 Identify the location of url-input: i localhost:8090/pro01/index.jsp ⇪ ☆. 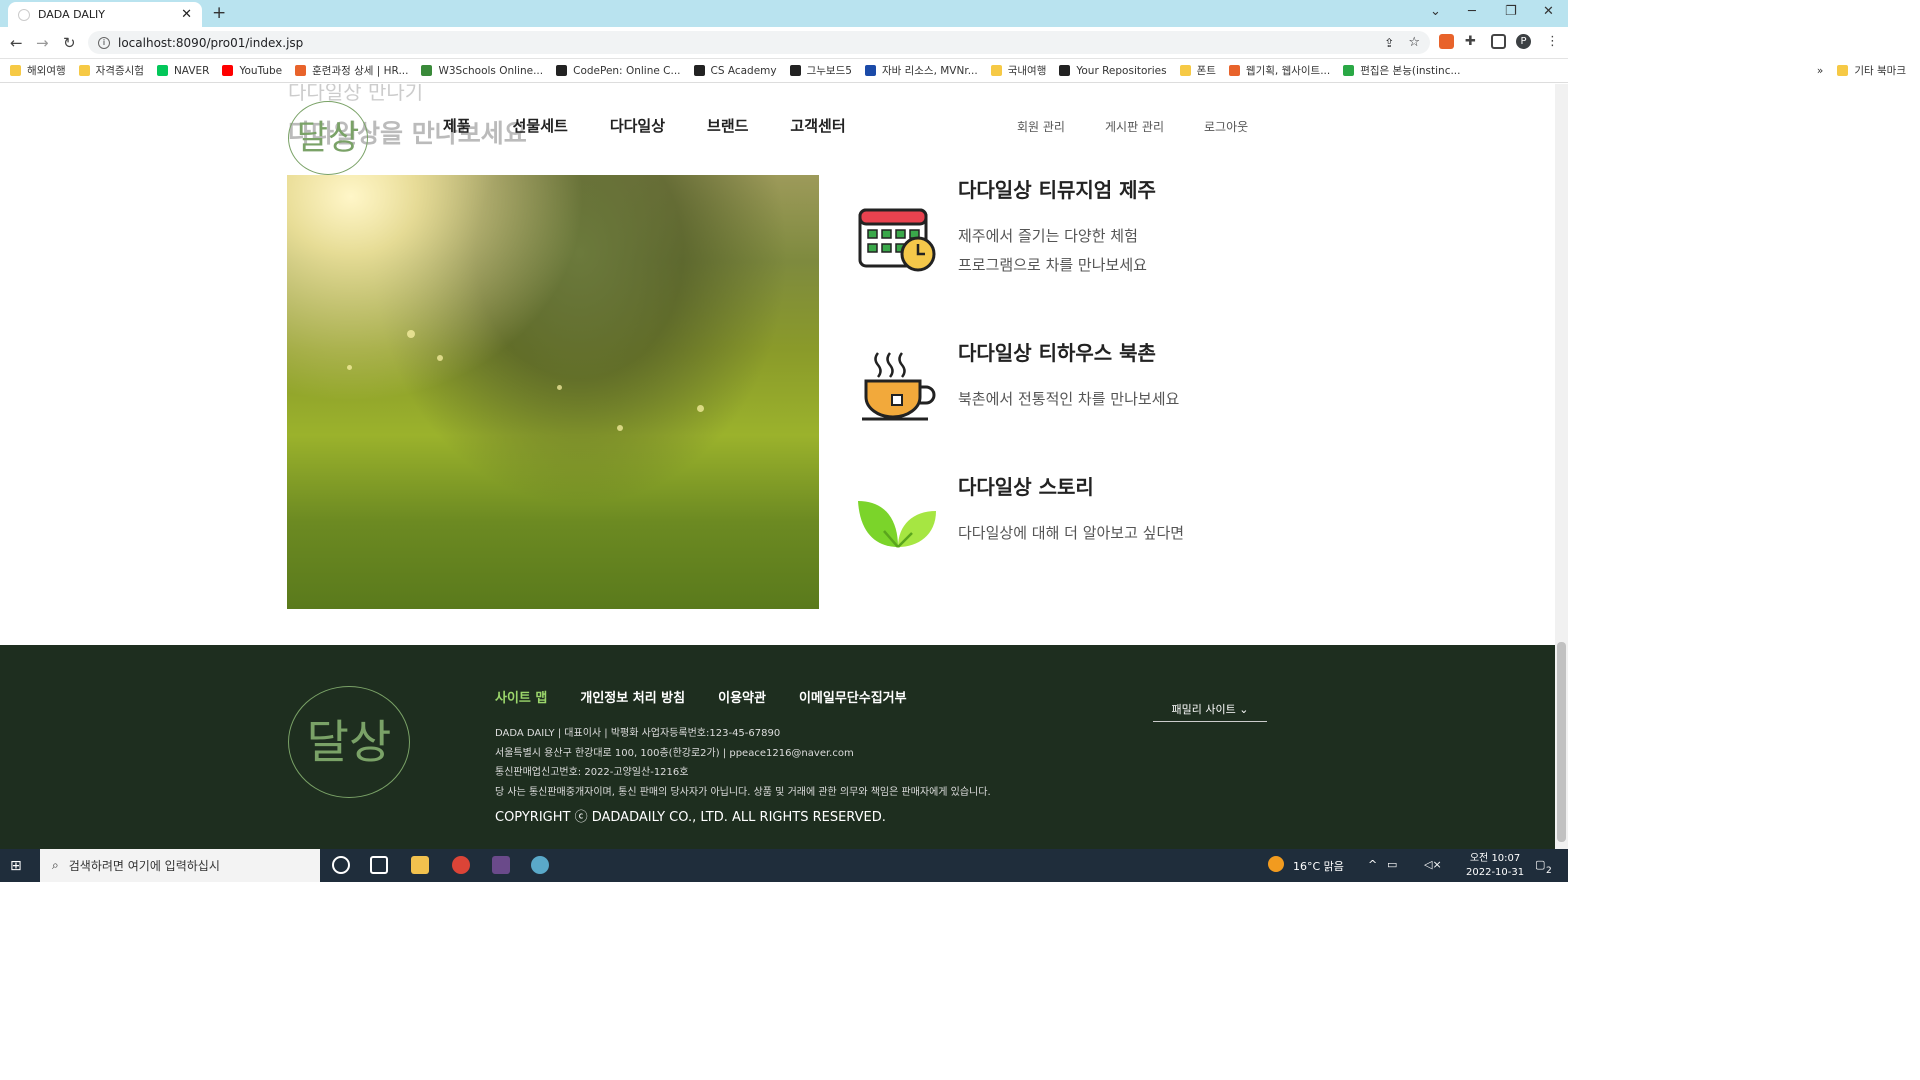
(759, 42).